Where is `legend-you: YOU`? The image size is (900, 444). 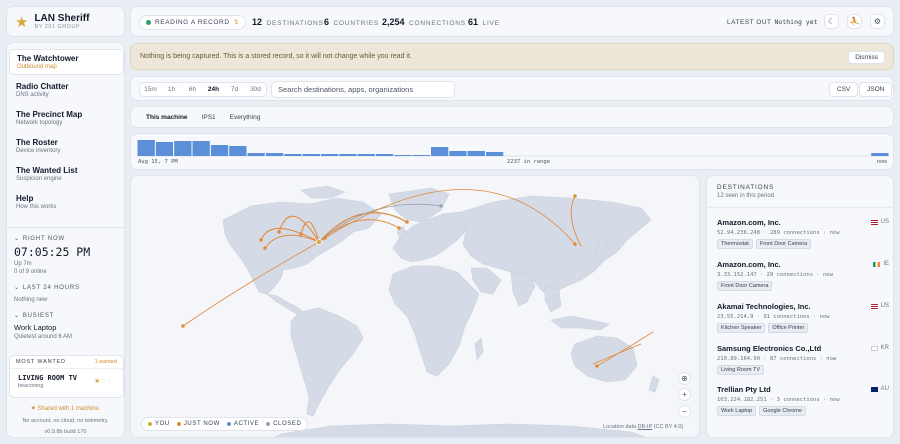 legend-you: YOU is located at coordinates (159, 424).